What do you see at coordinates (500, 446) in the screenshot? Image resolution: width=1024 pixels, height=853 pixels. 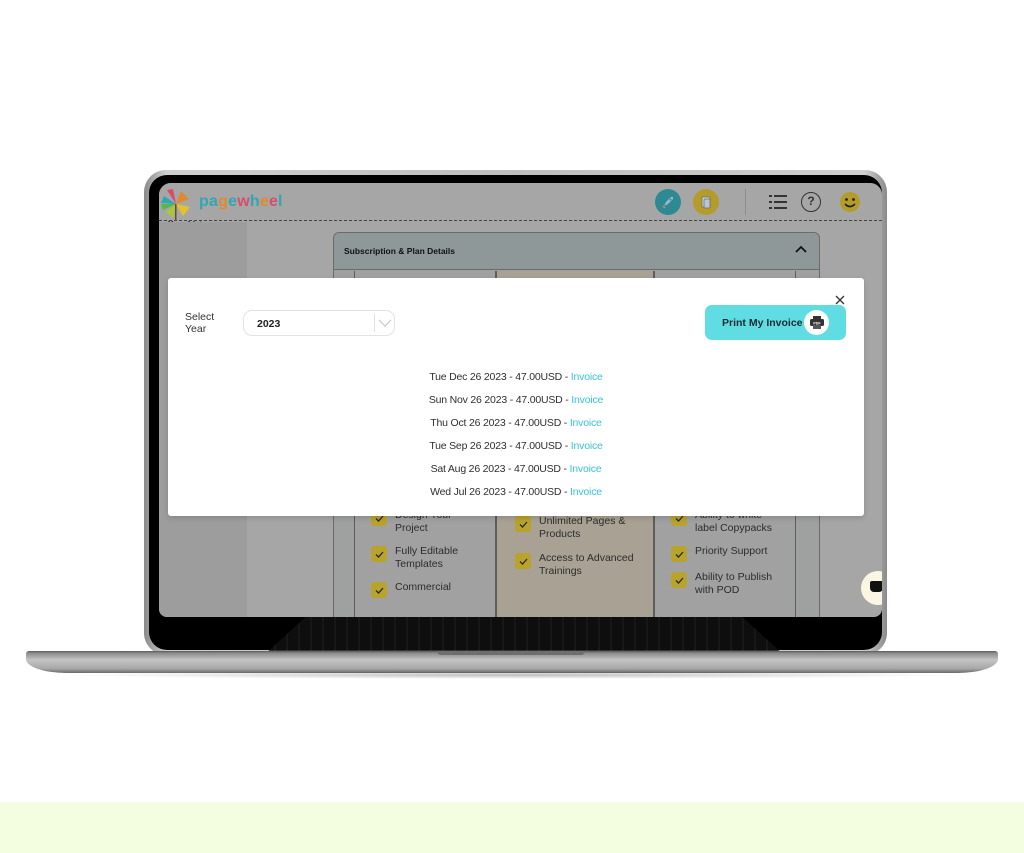 I see `invoice-row-text: Tue Sep 26 2023 - 47.00USD -` at bounding box center [500, 446].